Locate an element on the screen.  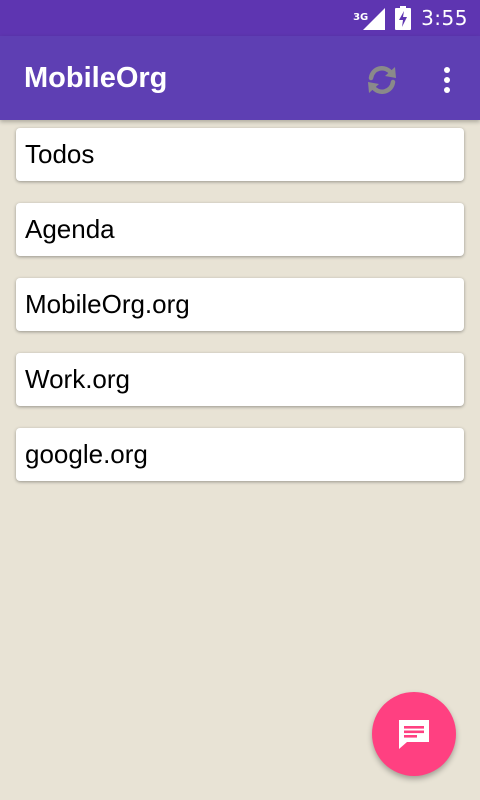
capture-fab-button is located at coordinates (414, 734).